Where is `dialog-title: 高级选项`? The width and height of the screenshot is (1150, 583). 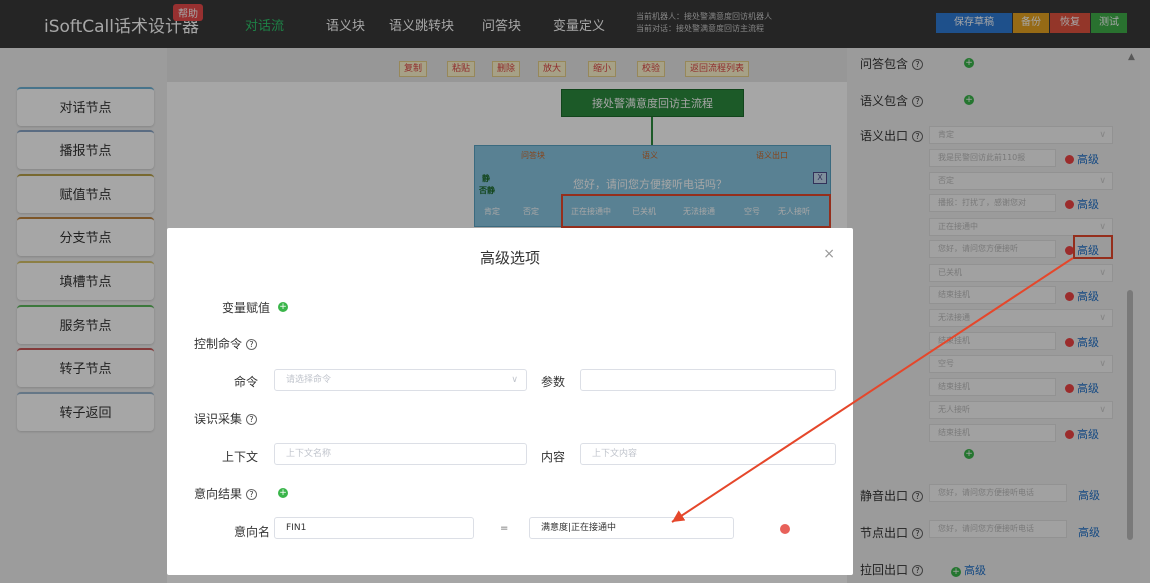
dialog-title: 高级选项 is located at coordinates (509, 258).